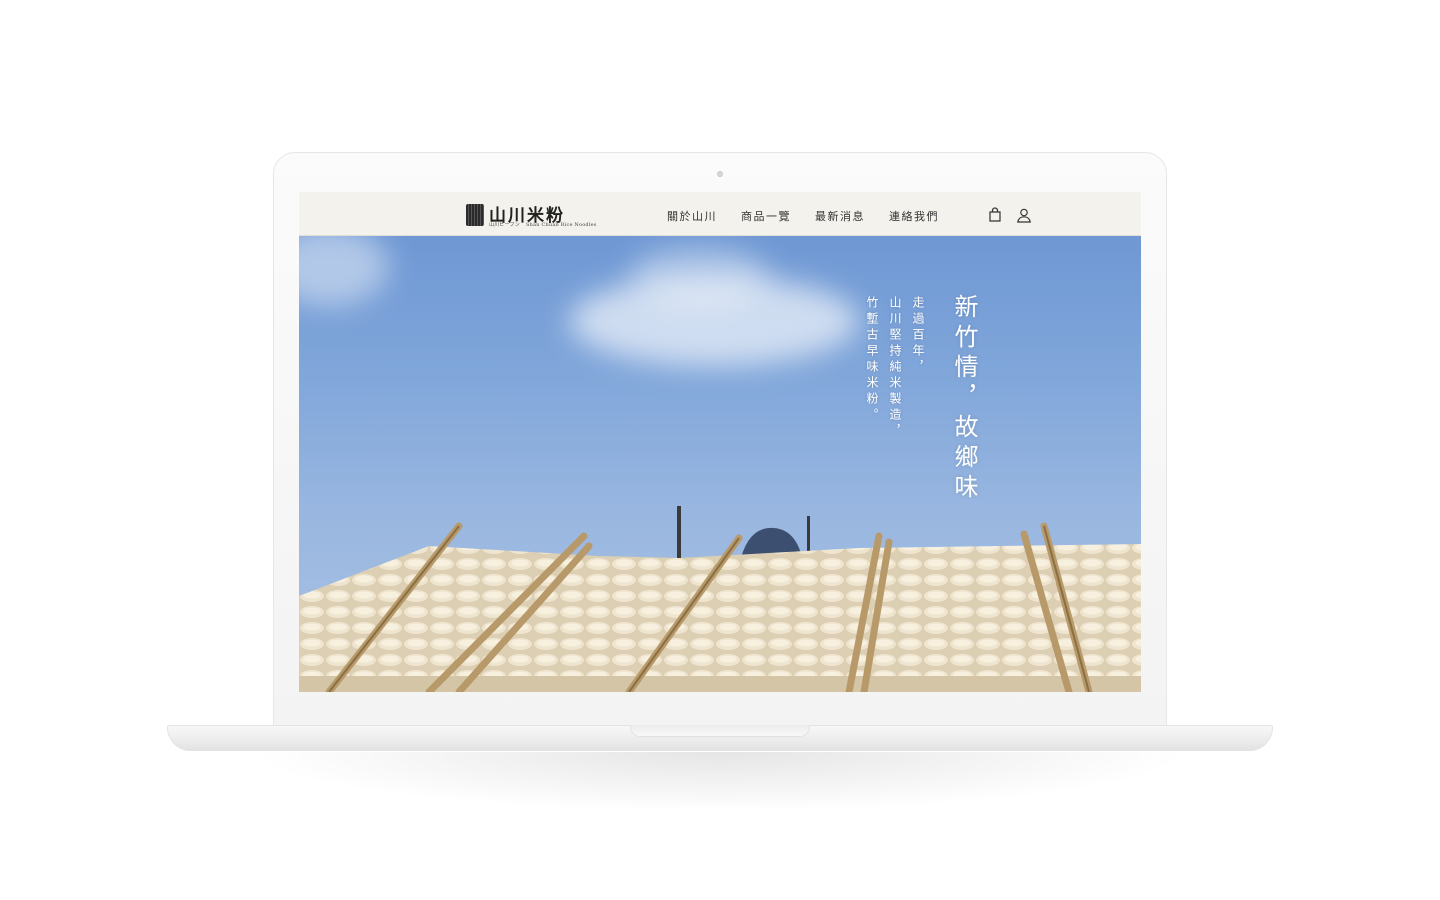 The height and width of the screenshot is (900, 1440). I want to click on logo-subtitle: 山川ビーフン Shan Chuan Rice Noodles, so click(543, 224).